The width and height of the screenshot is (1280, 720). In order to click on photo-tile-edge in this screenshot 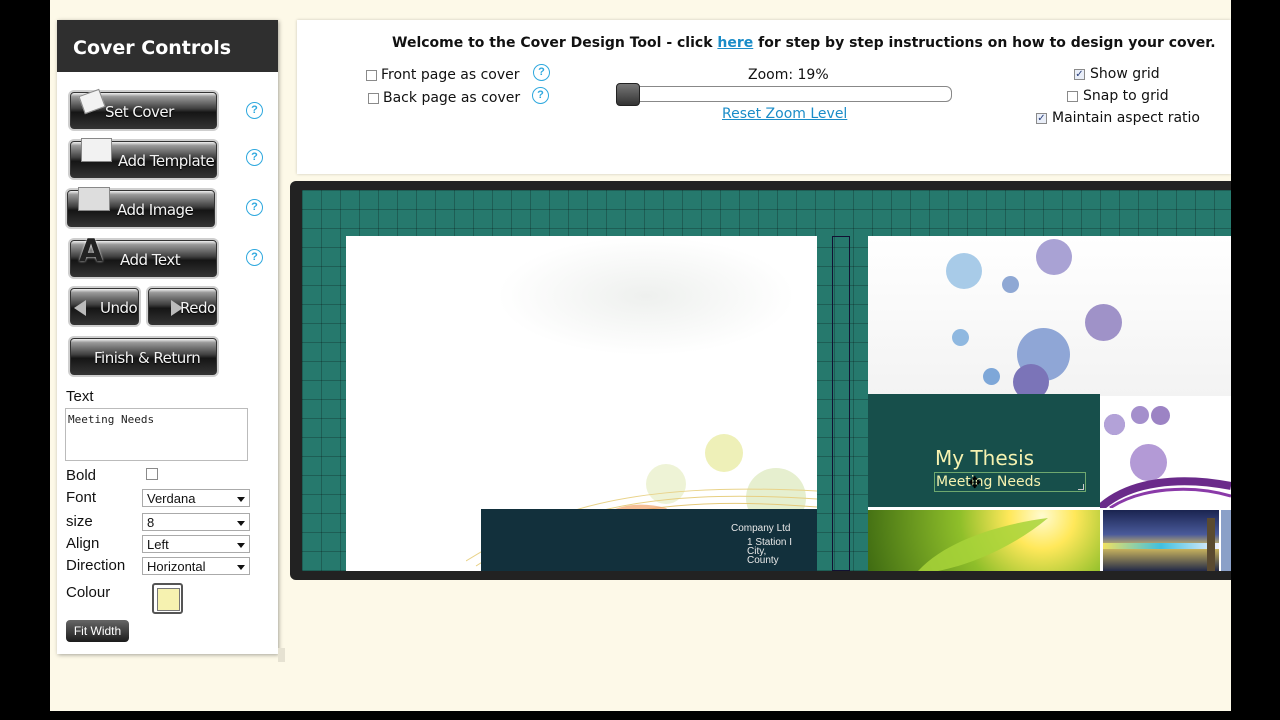, I will do `click(1226, 540)`.